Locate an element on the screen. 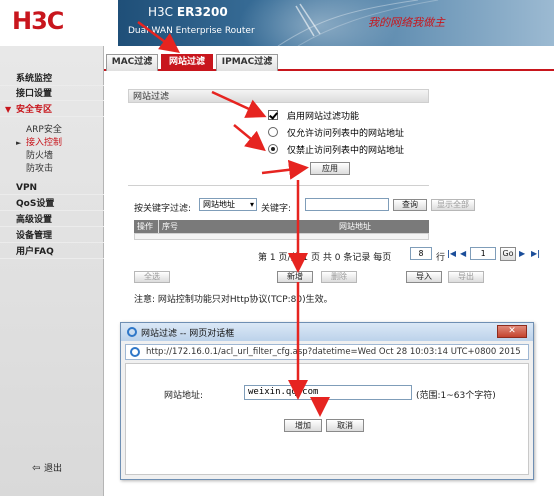  url-field-label: 网站地址: is located at coordinates (184, 396).